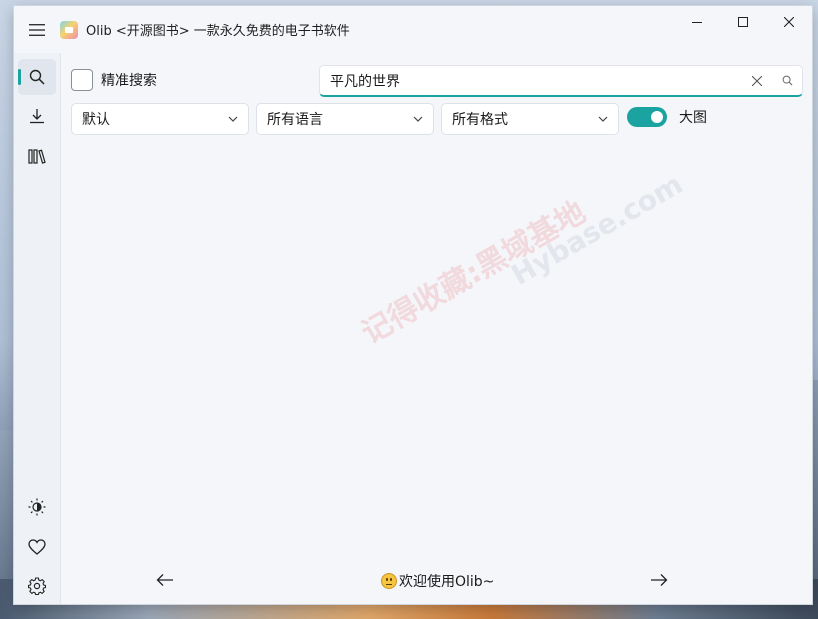 This screenshot has height=619, width=818. I want to click on exact-search-label: 精准搜索, so click(129, 81).